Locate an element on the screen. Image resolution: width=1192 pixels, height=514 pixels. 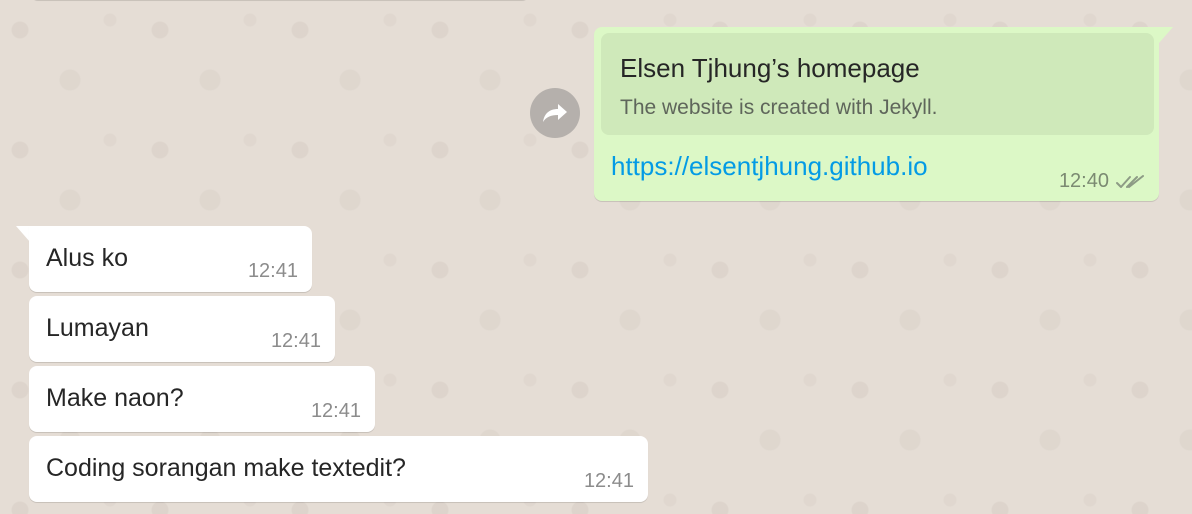
incoming-message-bubble: Lumayan 12:41 is located at coordinates (182, 329).